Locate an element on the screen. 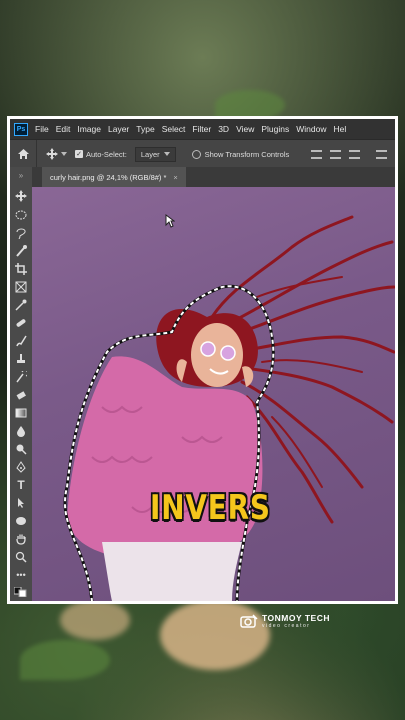 The image size is (405, 720). photoshop-logo-icon: Ps is located at coordinates (21, 129).